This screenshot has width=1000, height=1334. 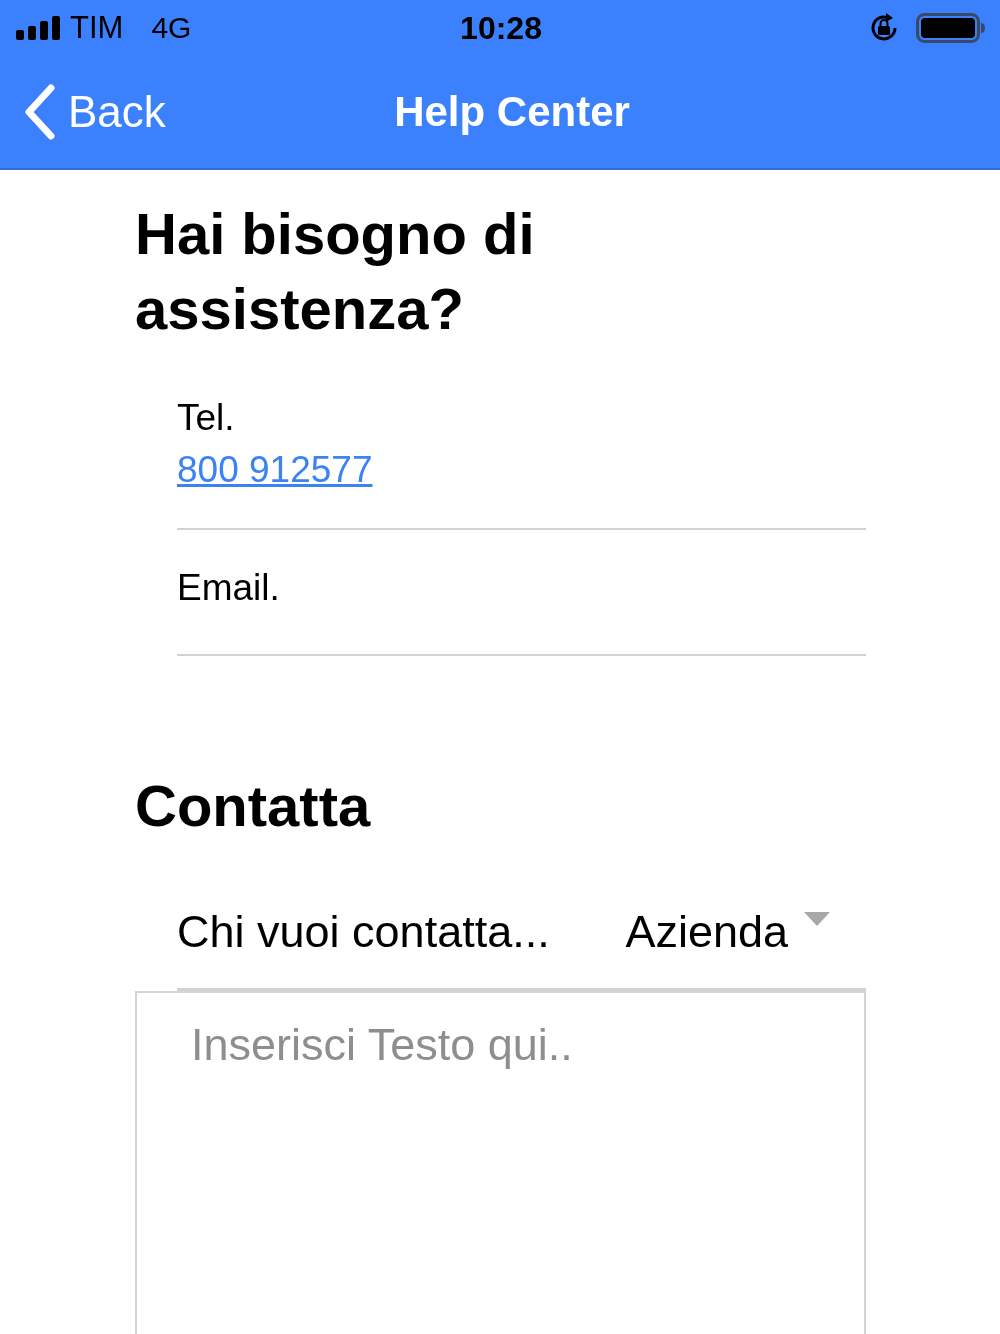 I want to click on back-button: Back, so click(x=95, y=112).